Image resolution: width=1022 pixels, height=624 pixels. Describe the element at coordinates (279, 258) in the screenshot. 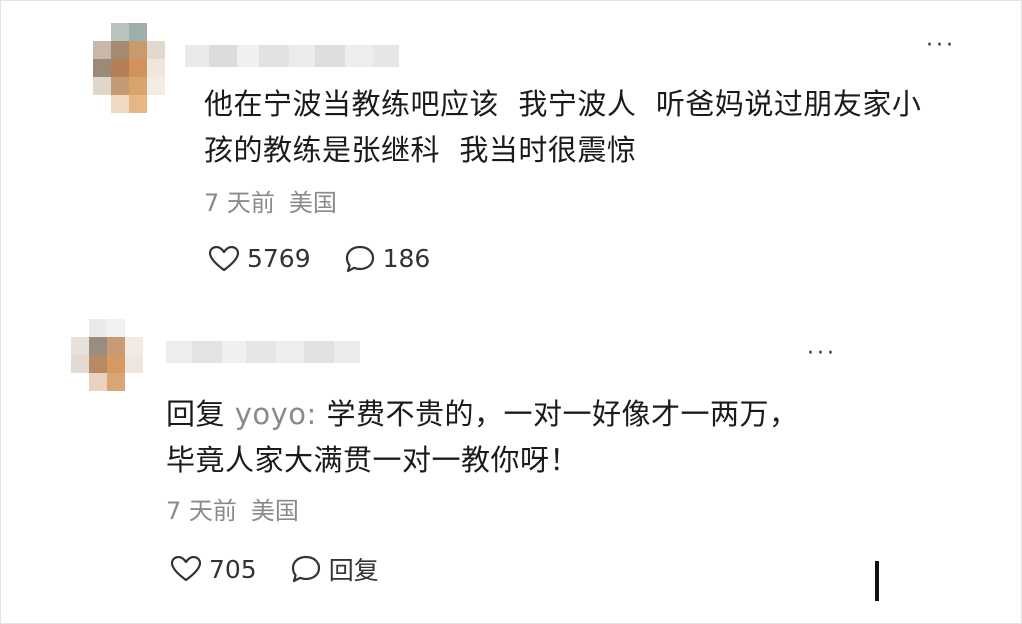

I see `like-count: 5769` at that location.